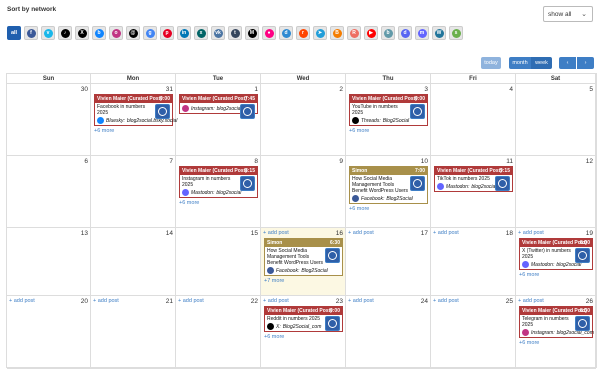 This screenshot has height=369, width=600. Describe the element at coordinates (473, 120) in the screenshot. I see `calendar-day-cell: 4` at that location.